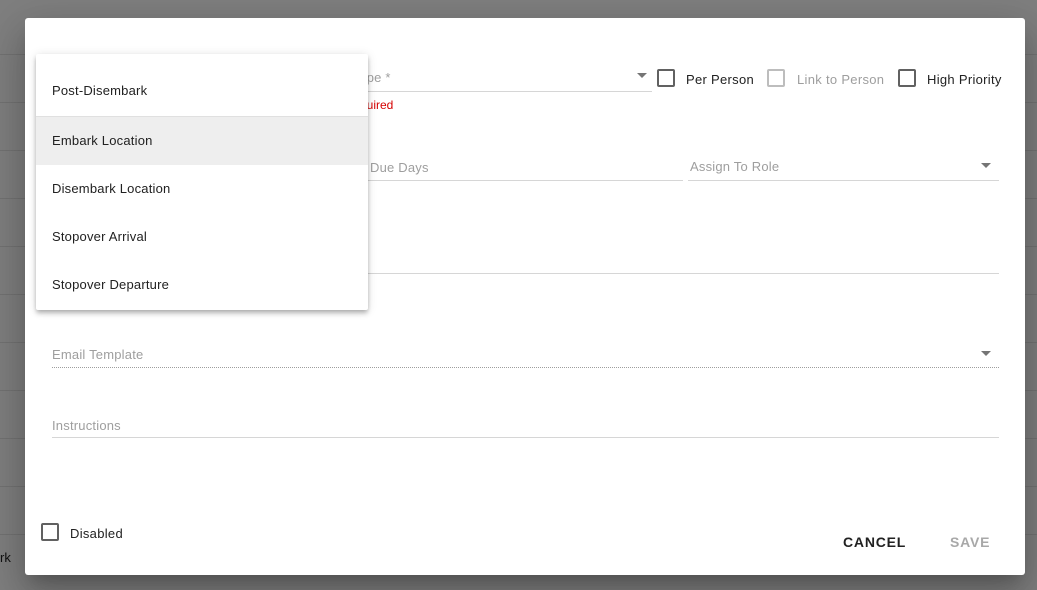  I want to click on disabled-checkbox, so click(50, 532).